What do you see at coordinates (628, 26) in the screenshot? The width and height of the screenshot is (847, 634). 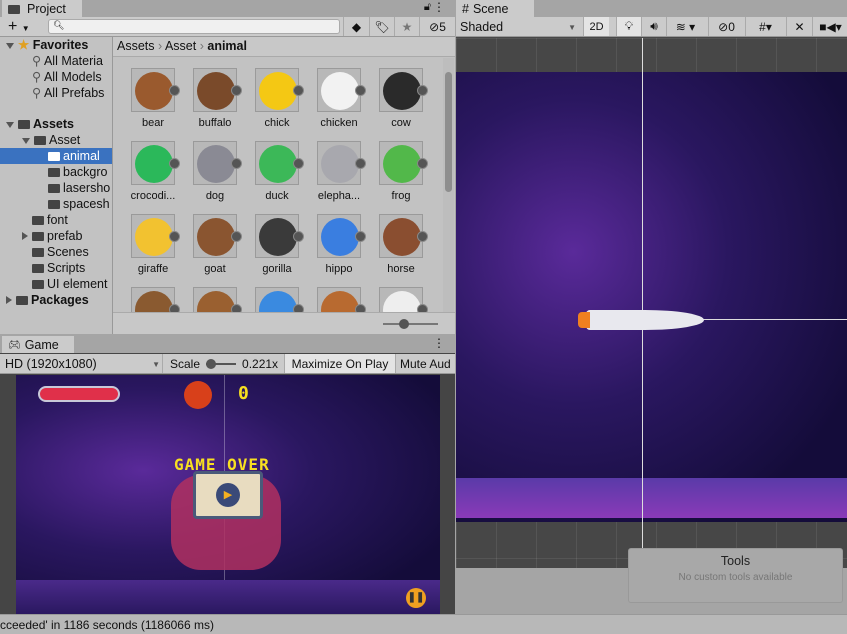 I see `lighting-icon: 💡︎` at bounding box center [628, 26].